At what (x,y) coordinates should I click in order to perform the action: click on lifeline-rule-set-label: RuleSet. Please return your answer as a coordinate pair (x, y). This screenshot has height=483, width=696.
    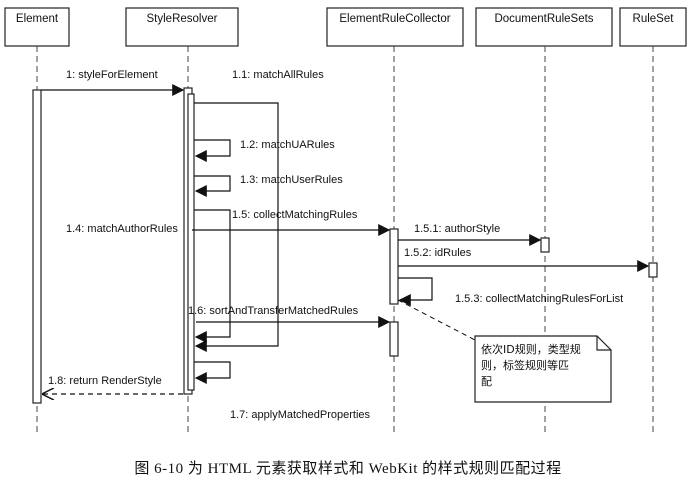
    Looking at the image, I should click on (654, 19).